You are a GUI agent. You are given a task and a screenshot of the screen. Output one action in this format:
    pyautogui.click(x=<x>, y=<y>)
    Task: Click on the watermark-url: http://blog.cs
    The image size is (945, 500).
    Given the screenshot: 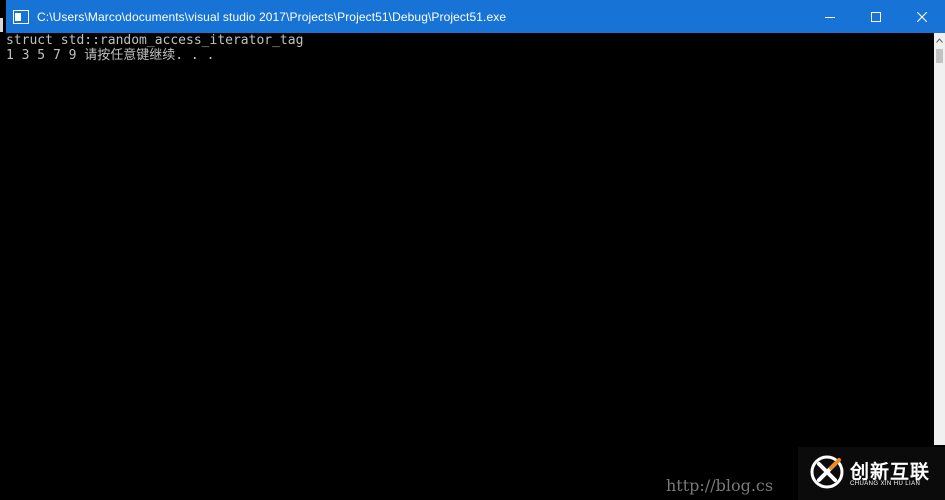 What is the action you would take?
    pyautogui.click(x=720, y=485)
    